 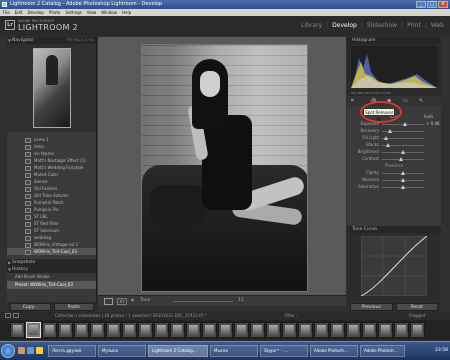 I want to click on toolbar-slider, so click(x=203, y=301).